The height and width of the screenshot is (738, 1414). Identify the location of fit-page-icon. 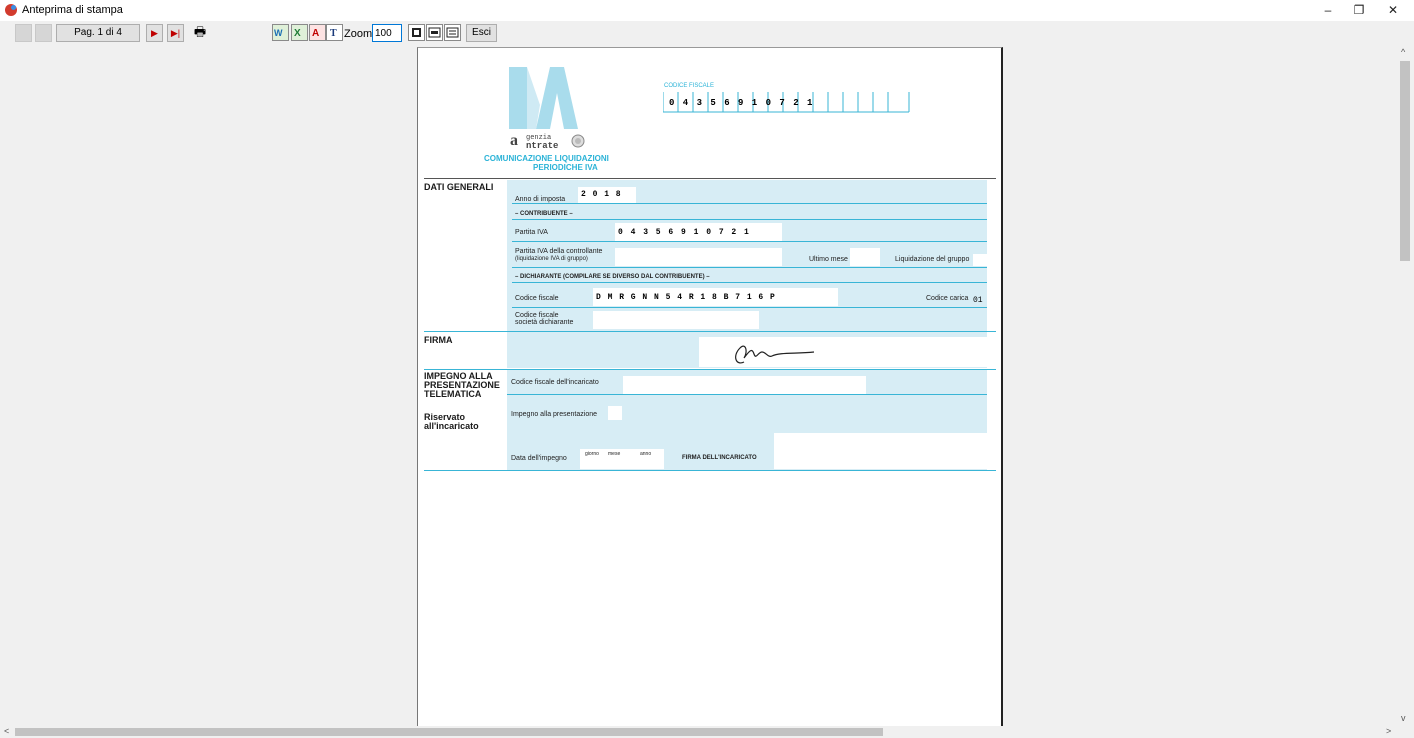
(416, 32).